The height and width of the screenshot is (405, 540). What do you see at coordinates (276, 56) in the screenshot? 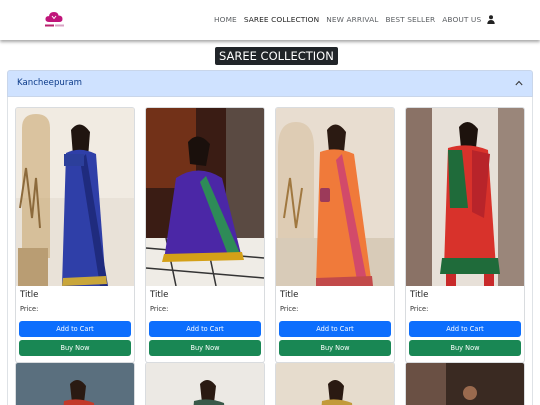
I see `page-title: SAREE COLLECTION` at bounding box center [276, 56].